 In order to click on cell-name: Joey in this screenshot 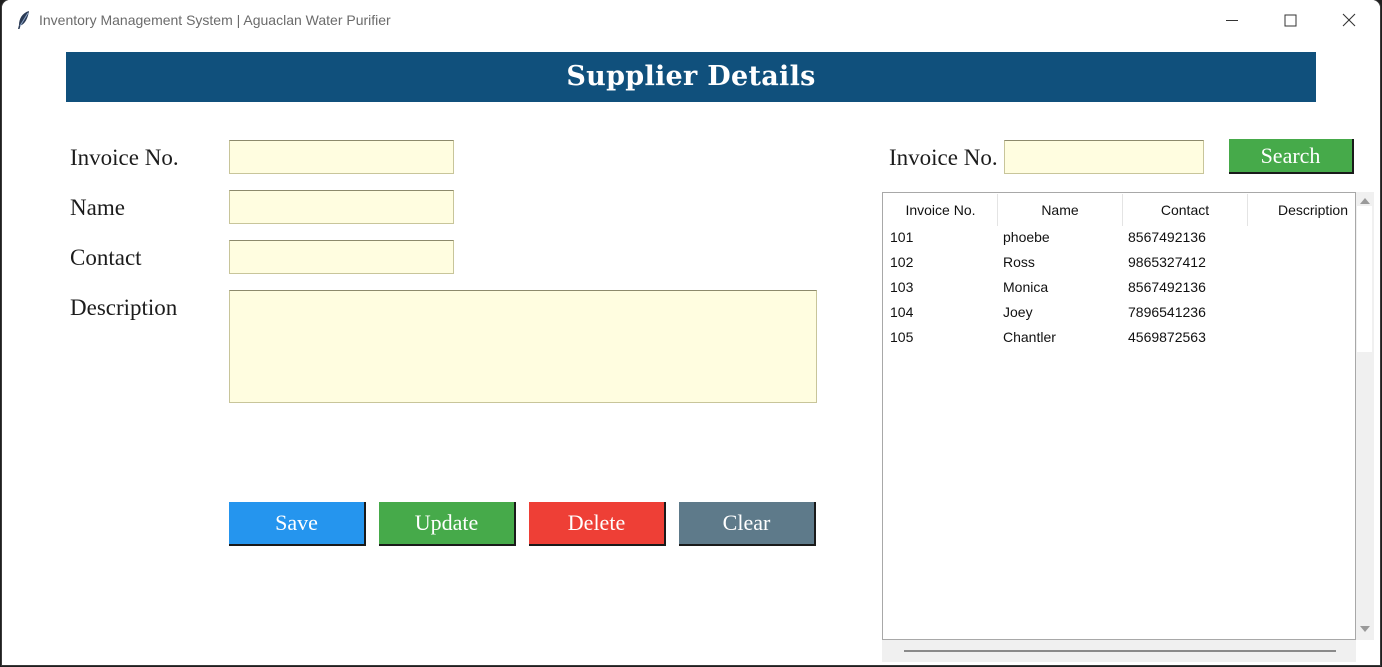, I will do `click(1018, 312)`.